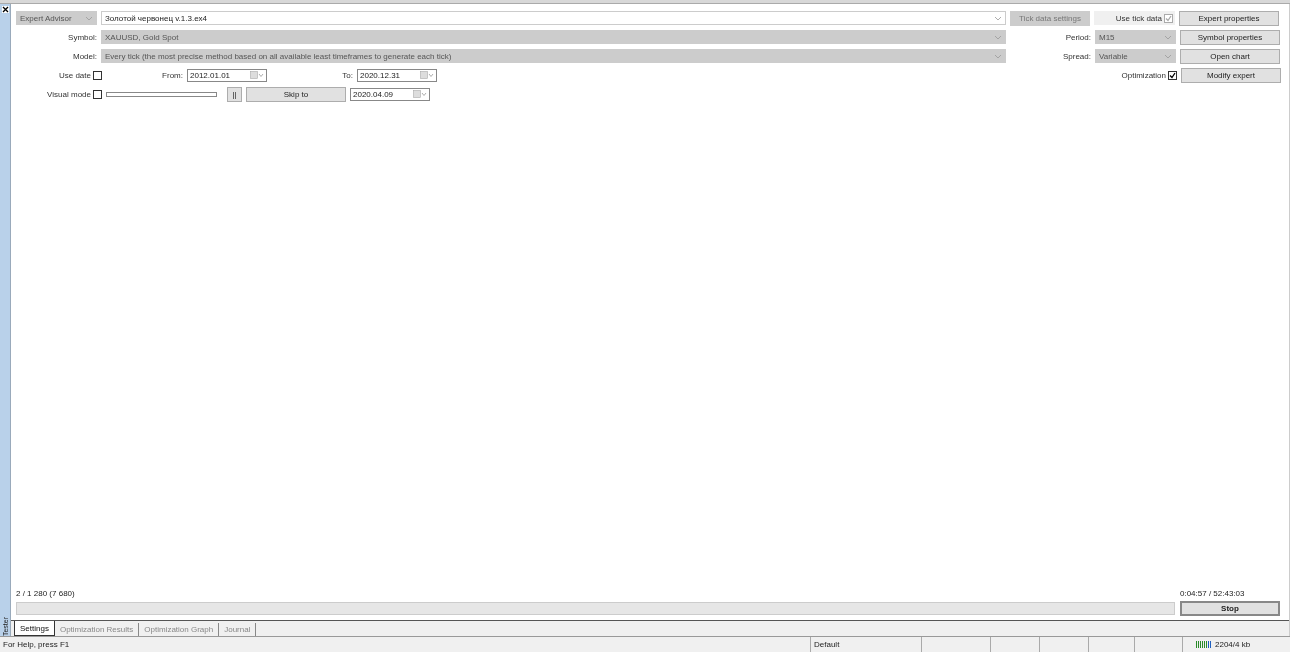 Image resolution: width=1290 pixels, height=652 pixels. What do you see at coordinates (69, 94) in the screenshot?
I see `checkbox-label: Visual mode` at bounding box center [69, 94].